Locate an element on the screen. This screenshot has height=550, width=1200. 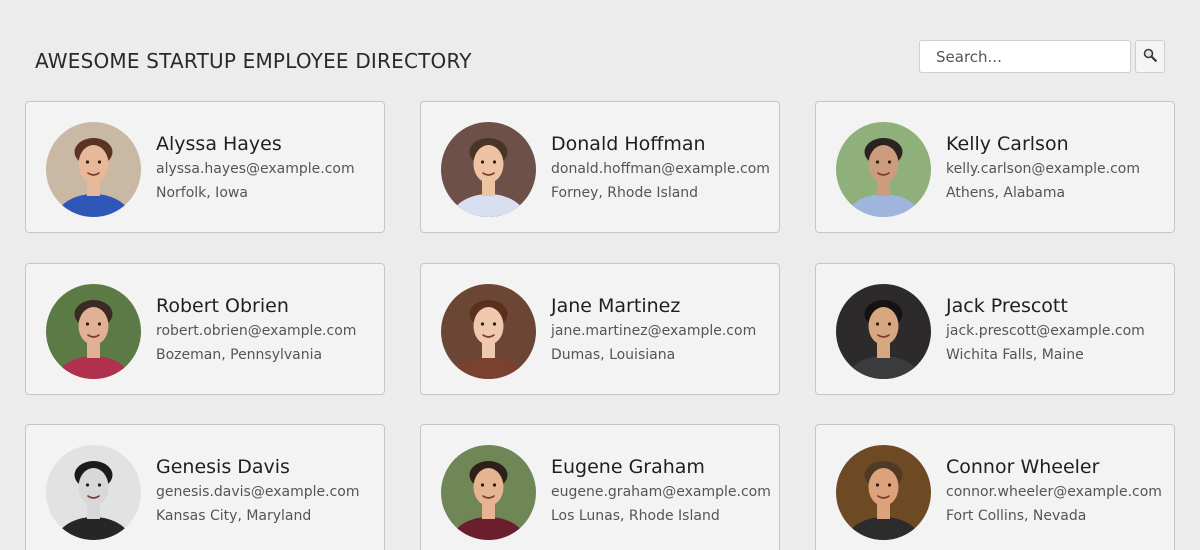
employee-name: Robert Obrien is located at coordinates (222, 306).